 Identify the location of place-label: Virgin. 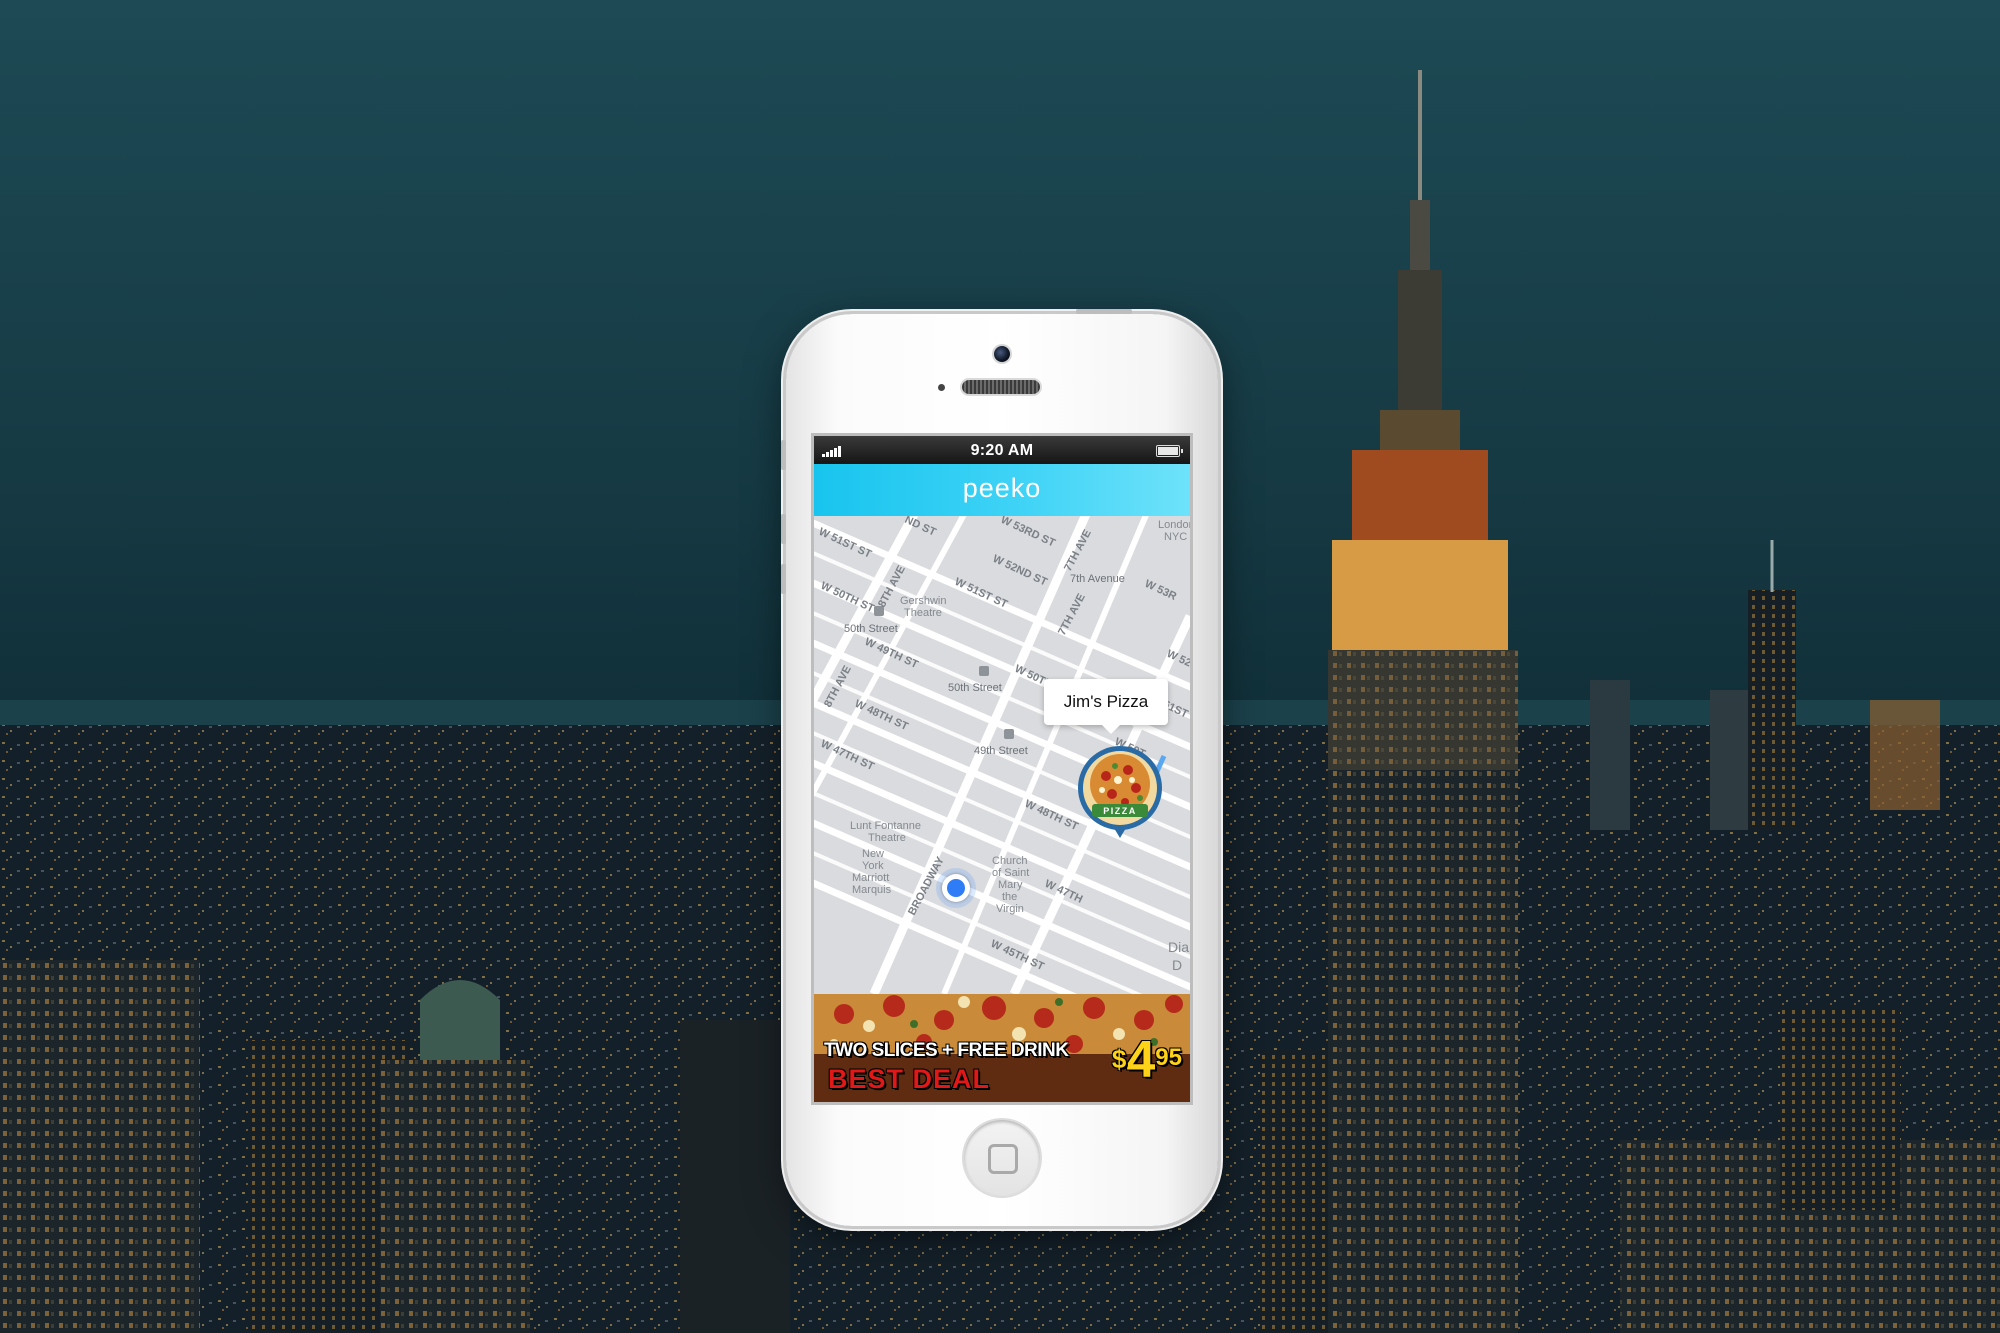
(1010, 909).